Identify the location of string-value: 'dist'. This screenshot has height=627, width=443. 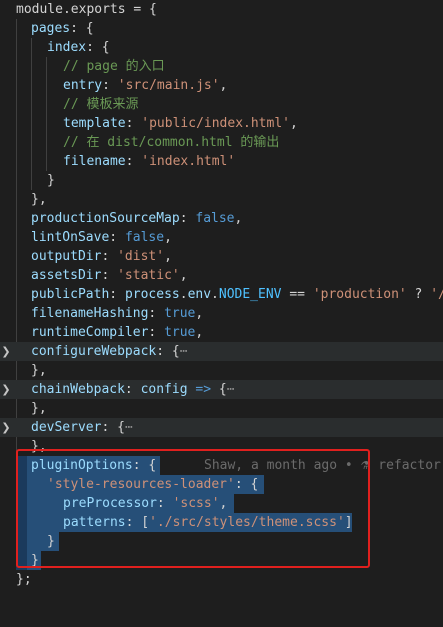
(141, 256).